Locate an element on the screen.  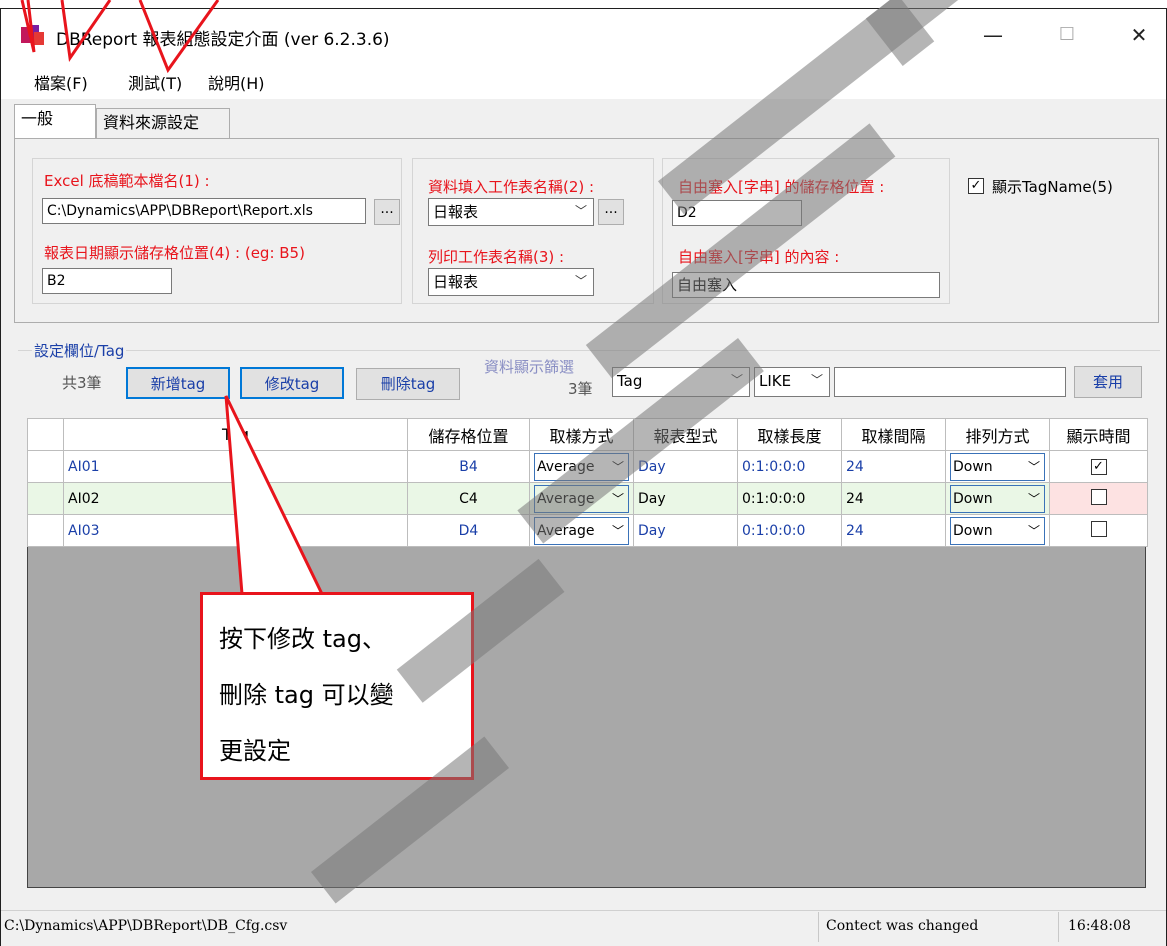
callout-line-1: 按下修改 tag、 is located at coordinates (302, 639).